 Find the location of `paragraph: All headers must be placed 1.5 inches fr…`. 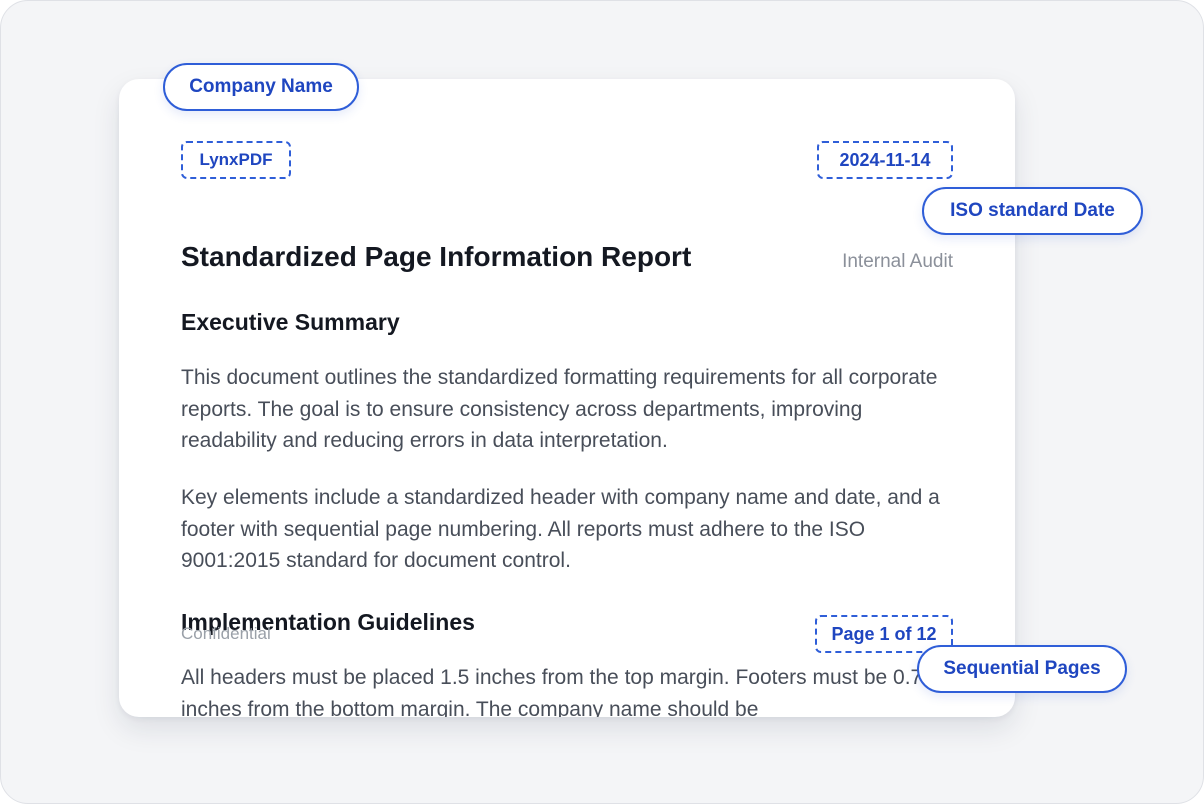

paragraph: All headers must be placed 1.5 inches fr… is located at coordinates (557, 691).